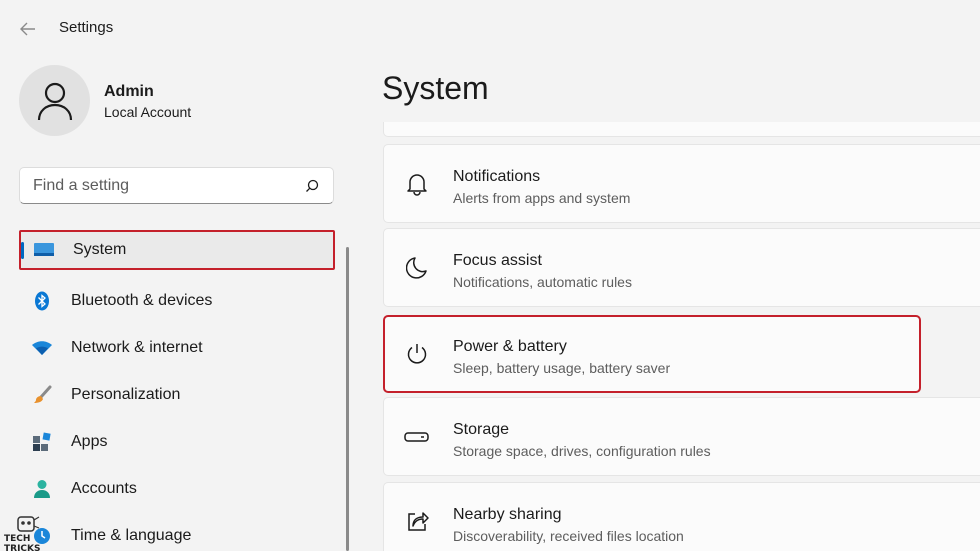  I want to click on sidebar-item-label: Bluetooth & devices, so click(142, 300).